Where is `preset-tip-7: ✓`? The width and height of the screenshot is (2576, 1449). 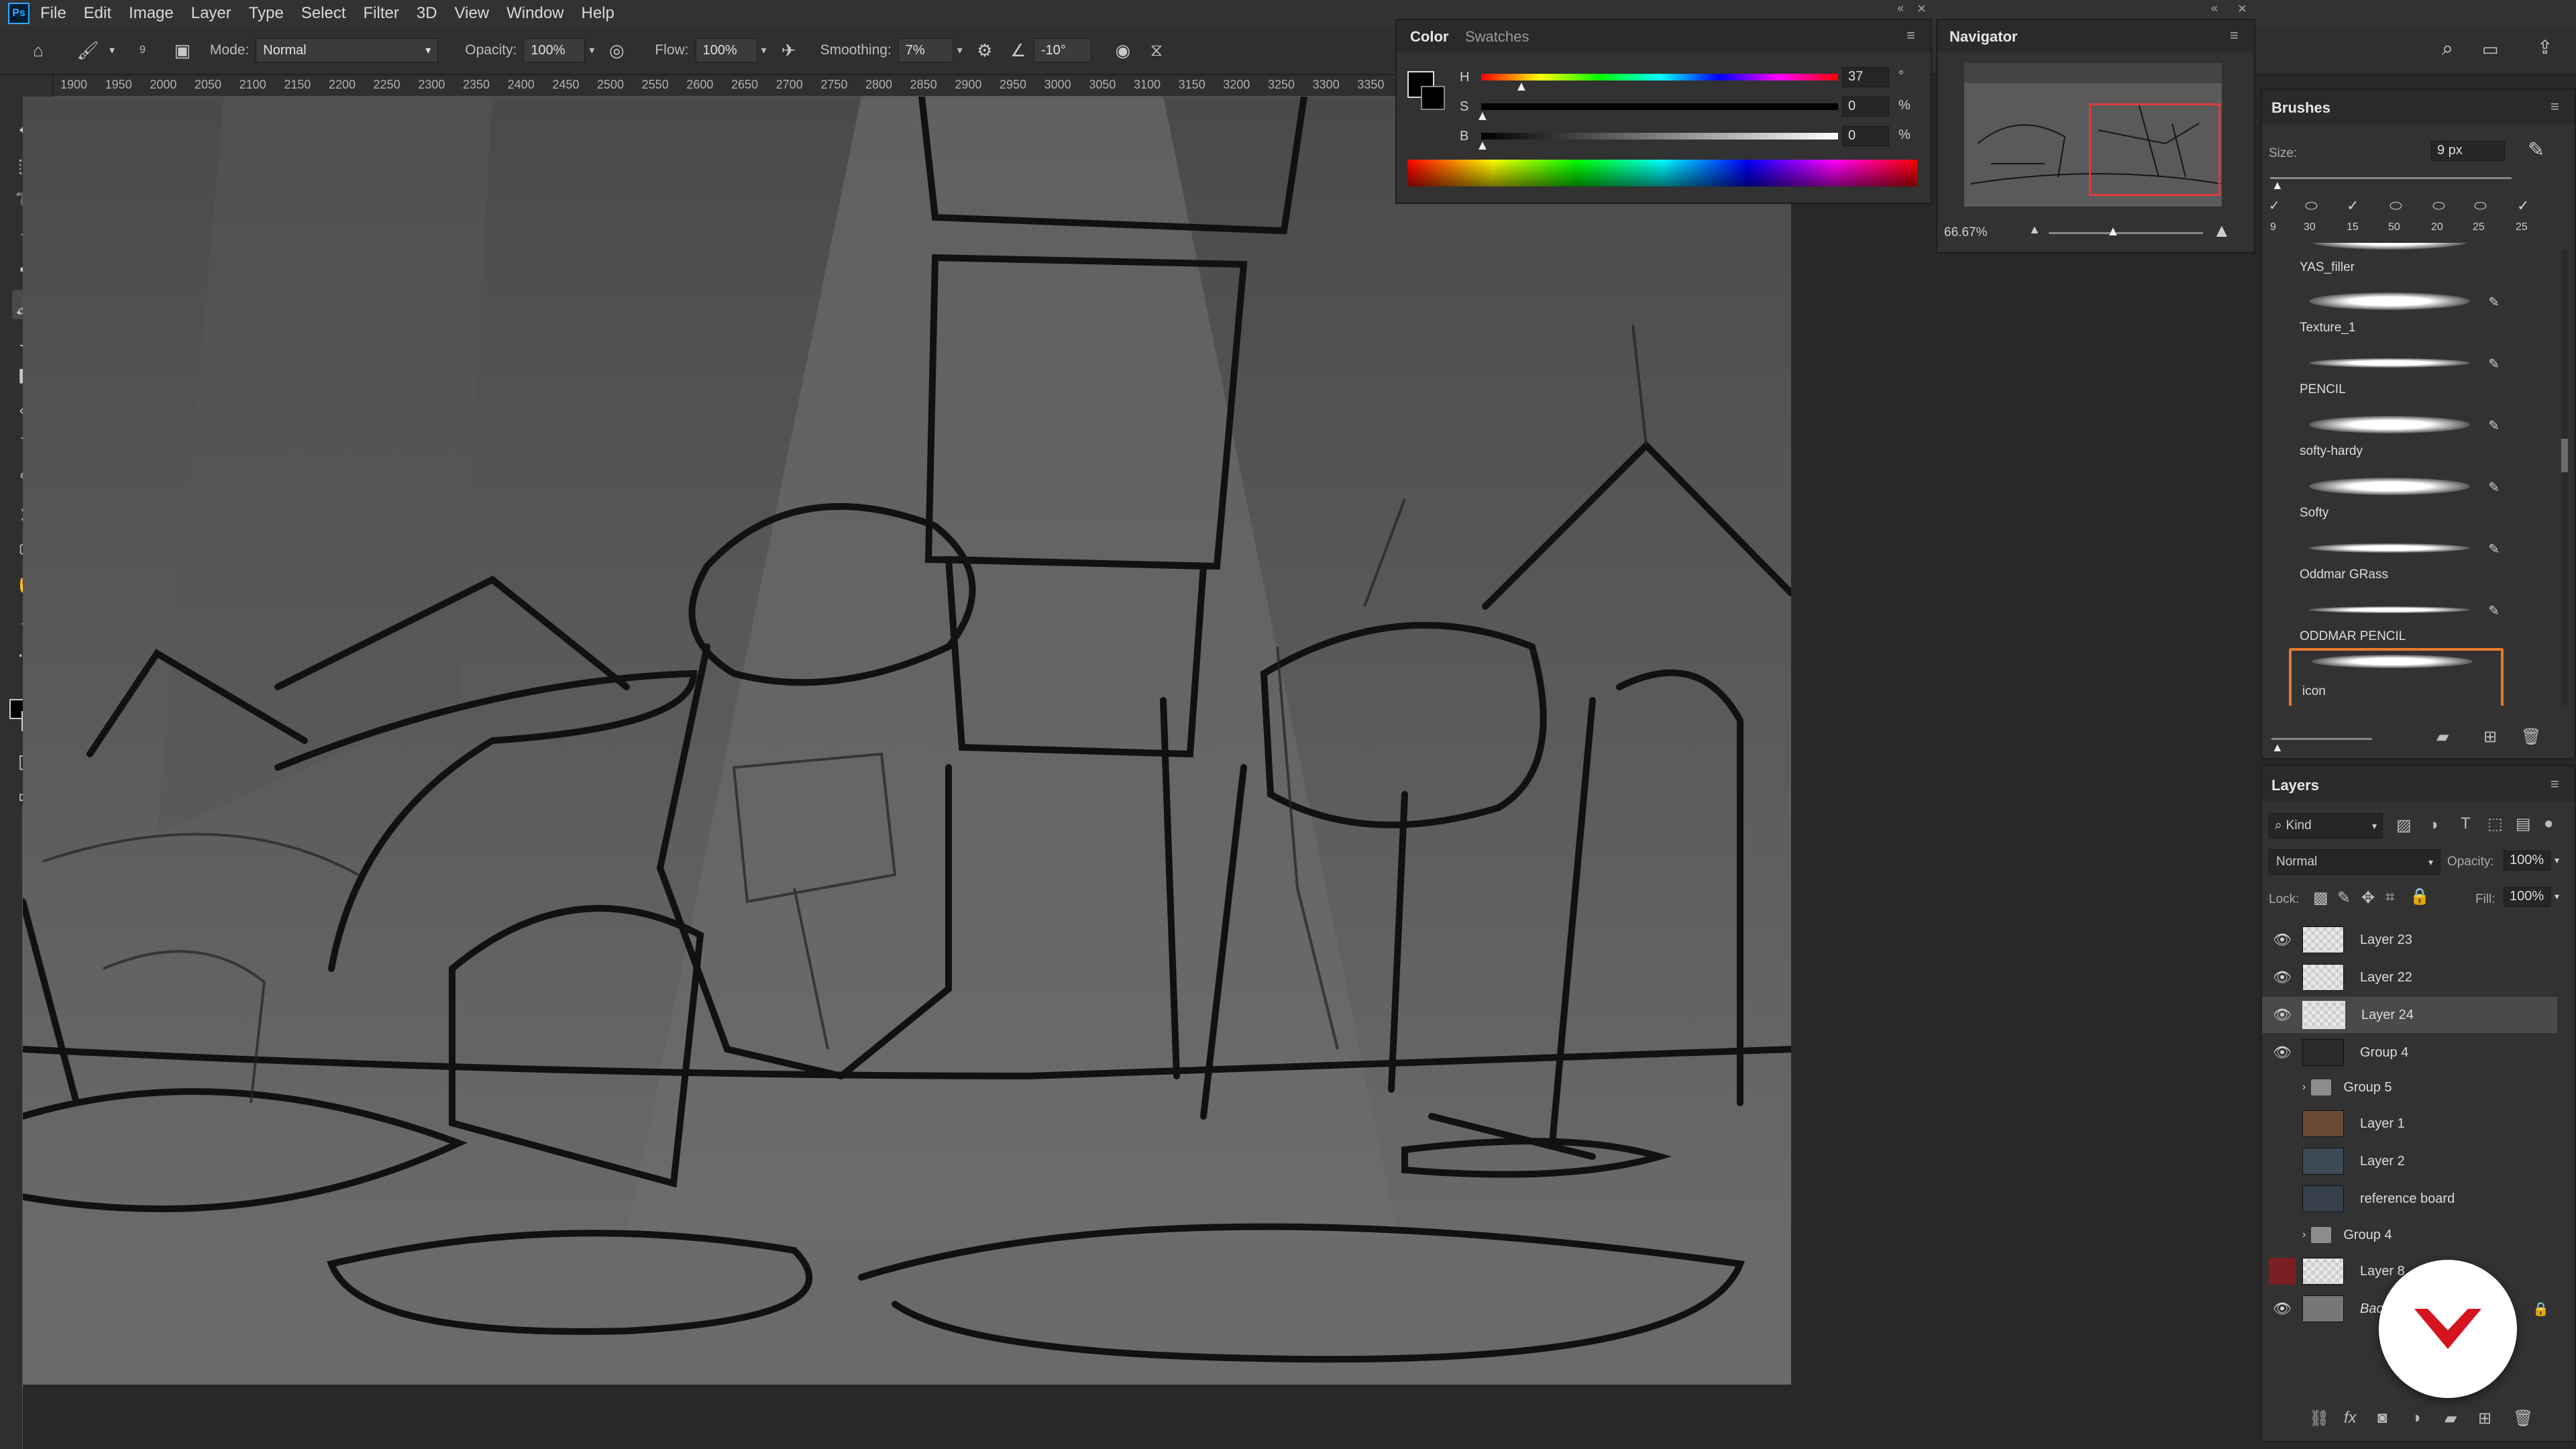
preset-tip-7: ✓ is located at coordinates (2523, 206).